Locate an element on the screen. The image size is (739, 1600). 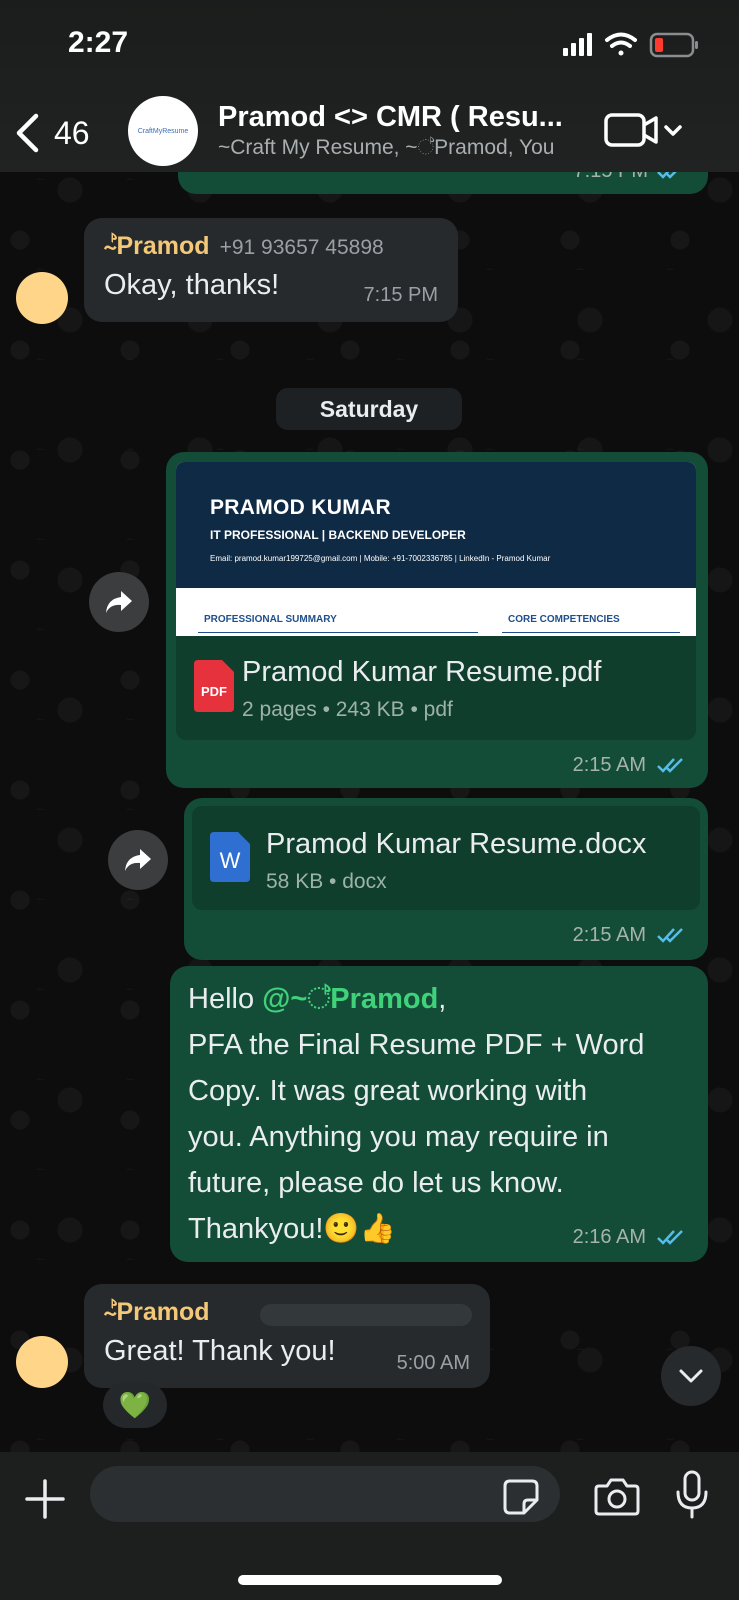
chat-participants: ~Craft My Resume, ~්Pramod, You is located at coordinates (403, 148).